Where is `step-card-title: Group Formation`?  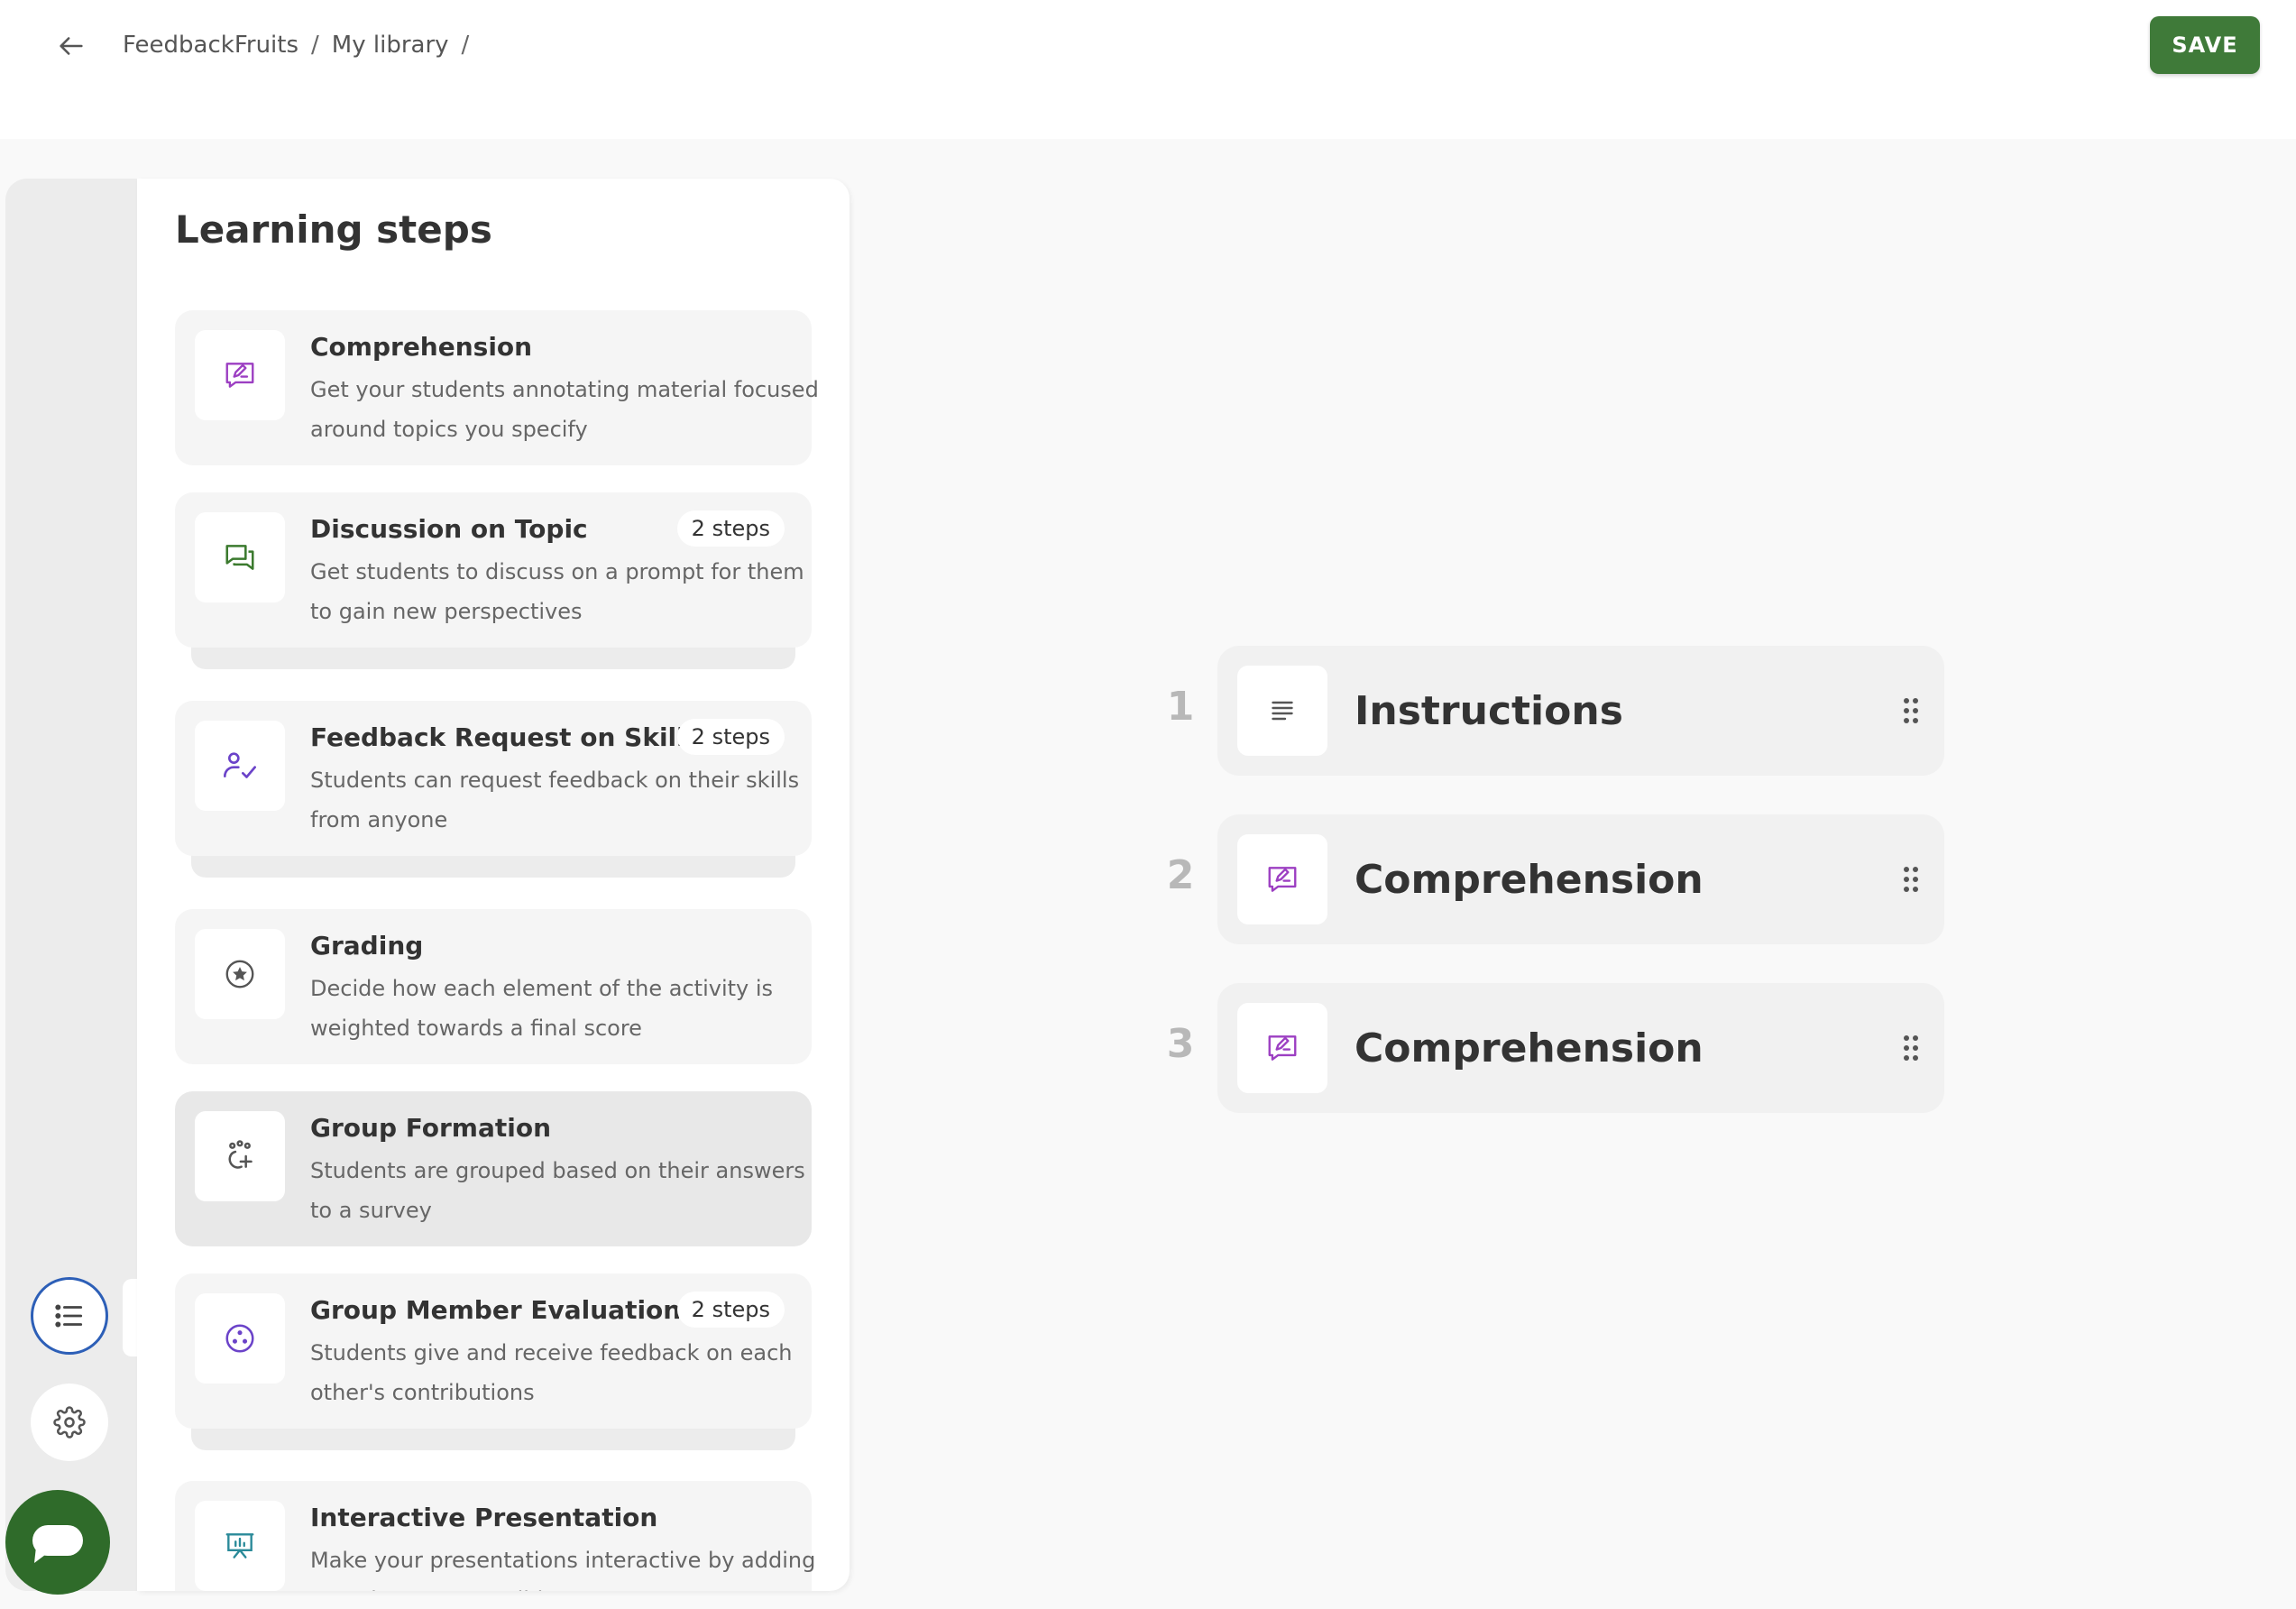 step-card-title: Group Formation is located at coordinates (431, 1128).